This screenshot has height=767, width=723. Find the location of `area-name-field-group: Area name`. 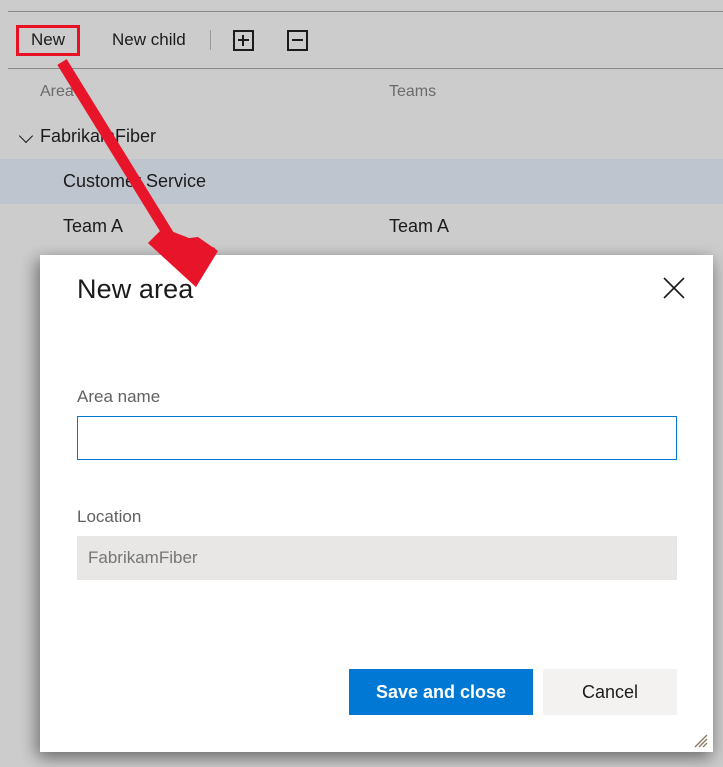

area-name-field-group: Area name is located at coordinates (377, 423).